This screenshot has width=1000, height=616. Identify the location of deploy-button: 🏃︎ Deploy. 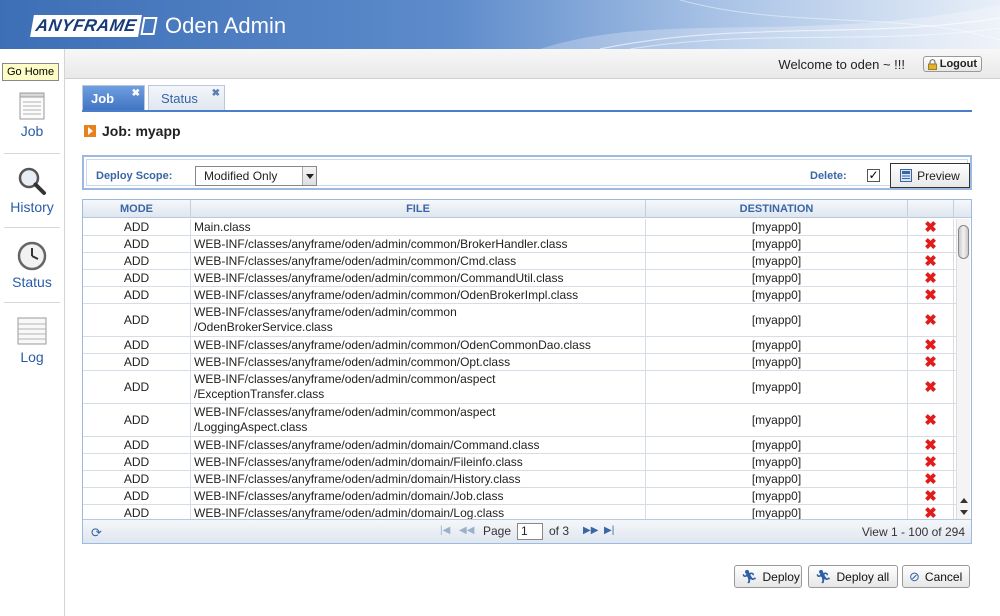
(768, 576).